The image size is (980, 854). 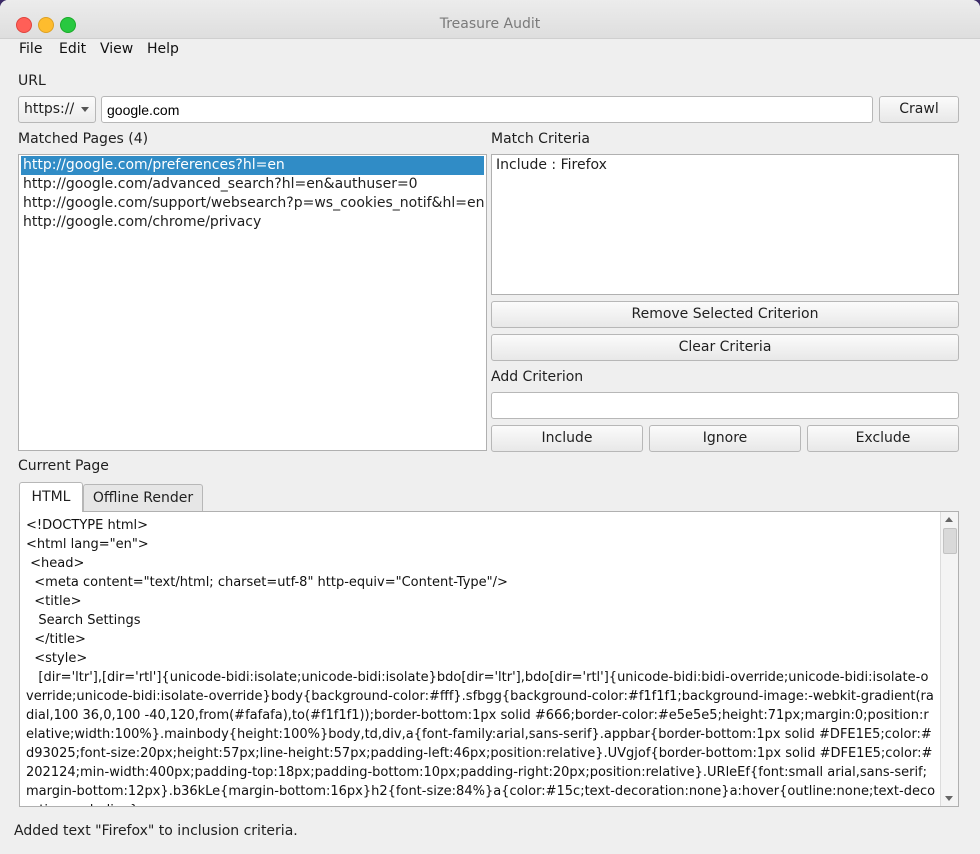 I want to click on menu-file: File, so click(x=30, y=49).